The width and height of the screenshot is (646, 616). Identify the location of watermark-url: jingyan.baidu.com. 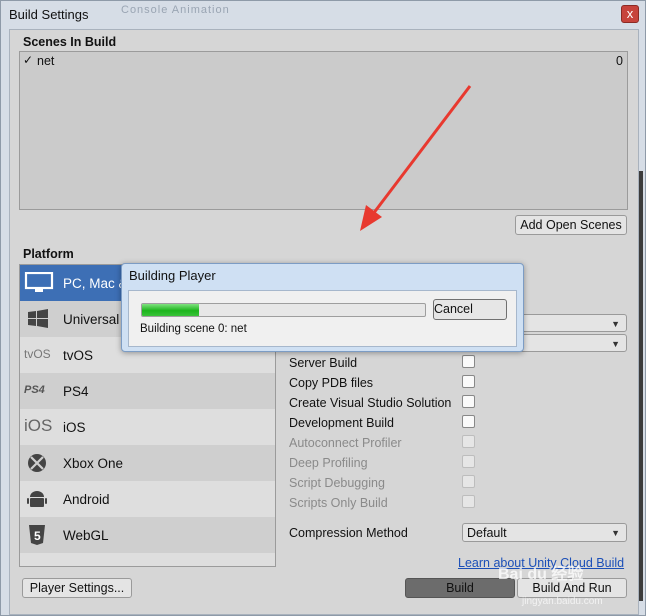
(562, 601).